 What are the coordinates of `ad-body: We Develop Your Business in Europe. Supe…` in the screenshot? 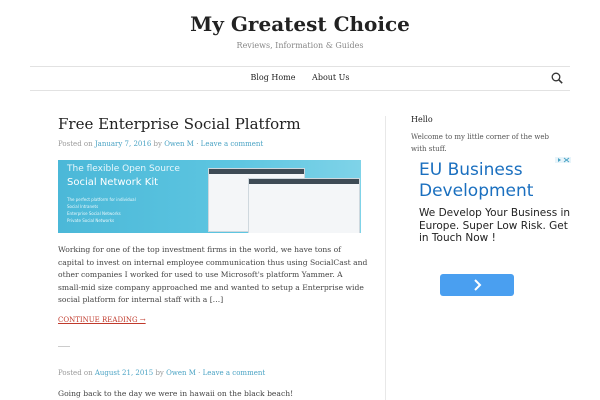 It's located at (495, 225).